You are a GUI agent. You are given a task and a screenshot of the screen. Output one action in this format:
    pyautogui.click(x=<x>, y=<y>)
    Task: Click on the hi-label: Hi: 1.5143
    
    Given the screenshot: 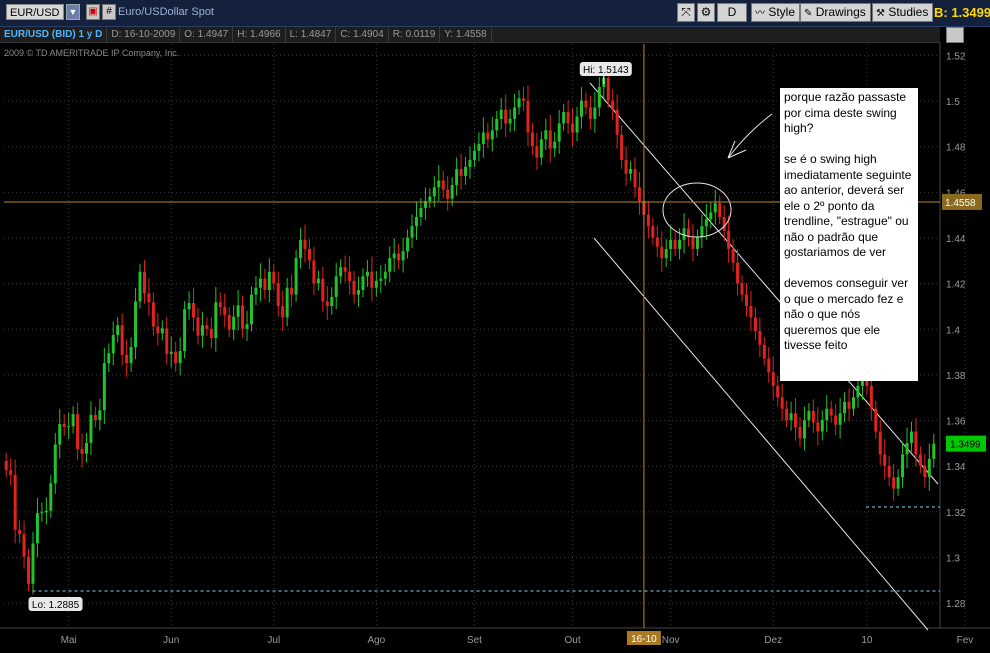 What is the action you would take?
    pyautogui.click(x=605, y=73)
    